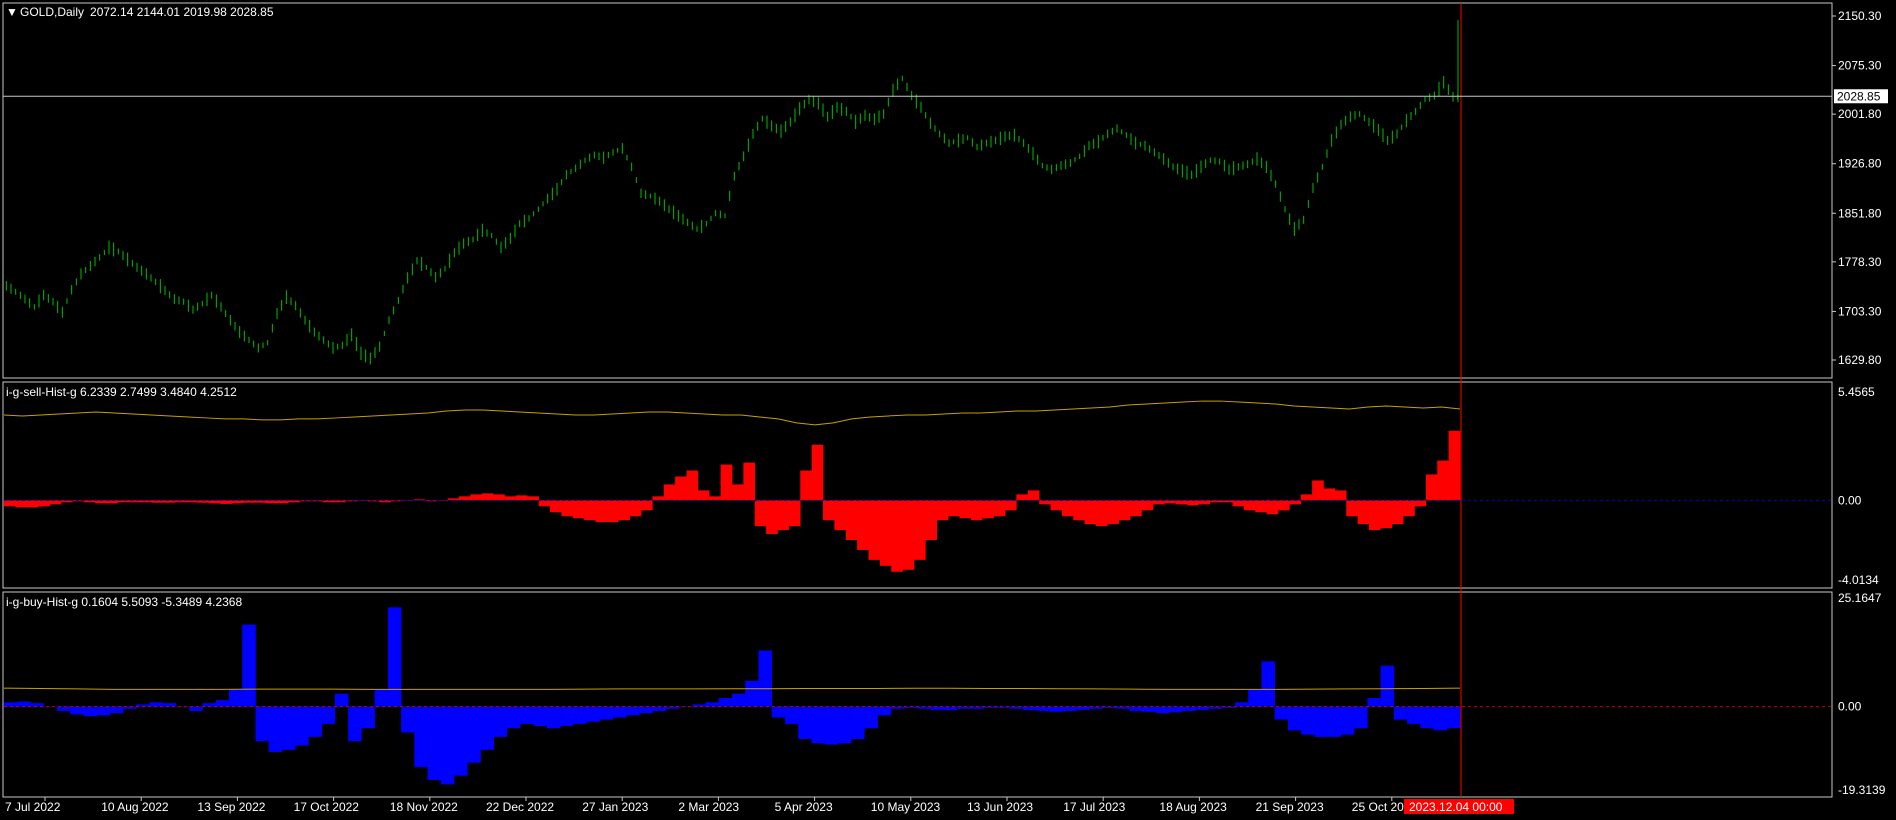 The height and width of the screenshot is (820, 1896). I want to click on sell-tick-label: 5.4565, so click(1856, 392).